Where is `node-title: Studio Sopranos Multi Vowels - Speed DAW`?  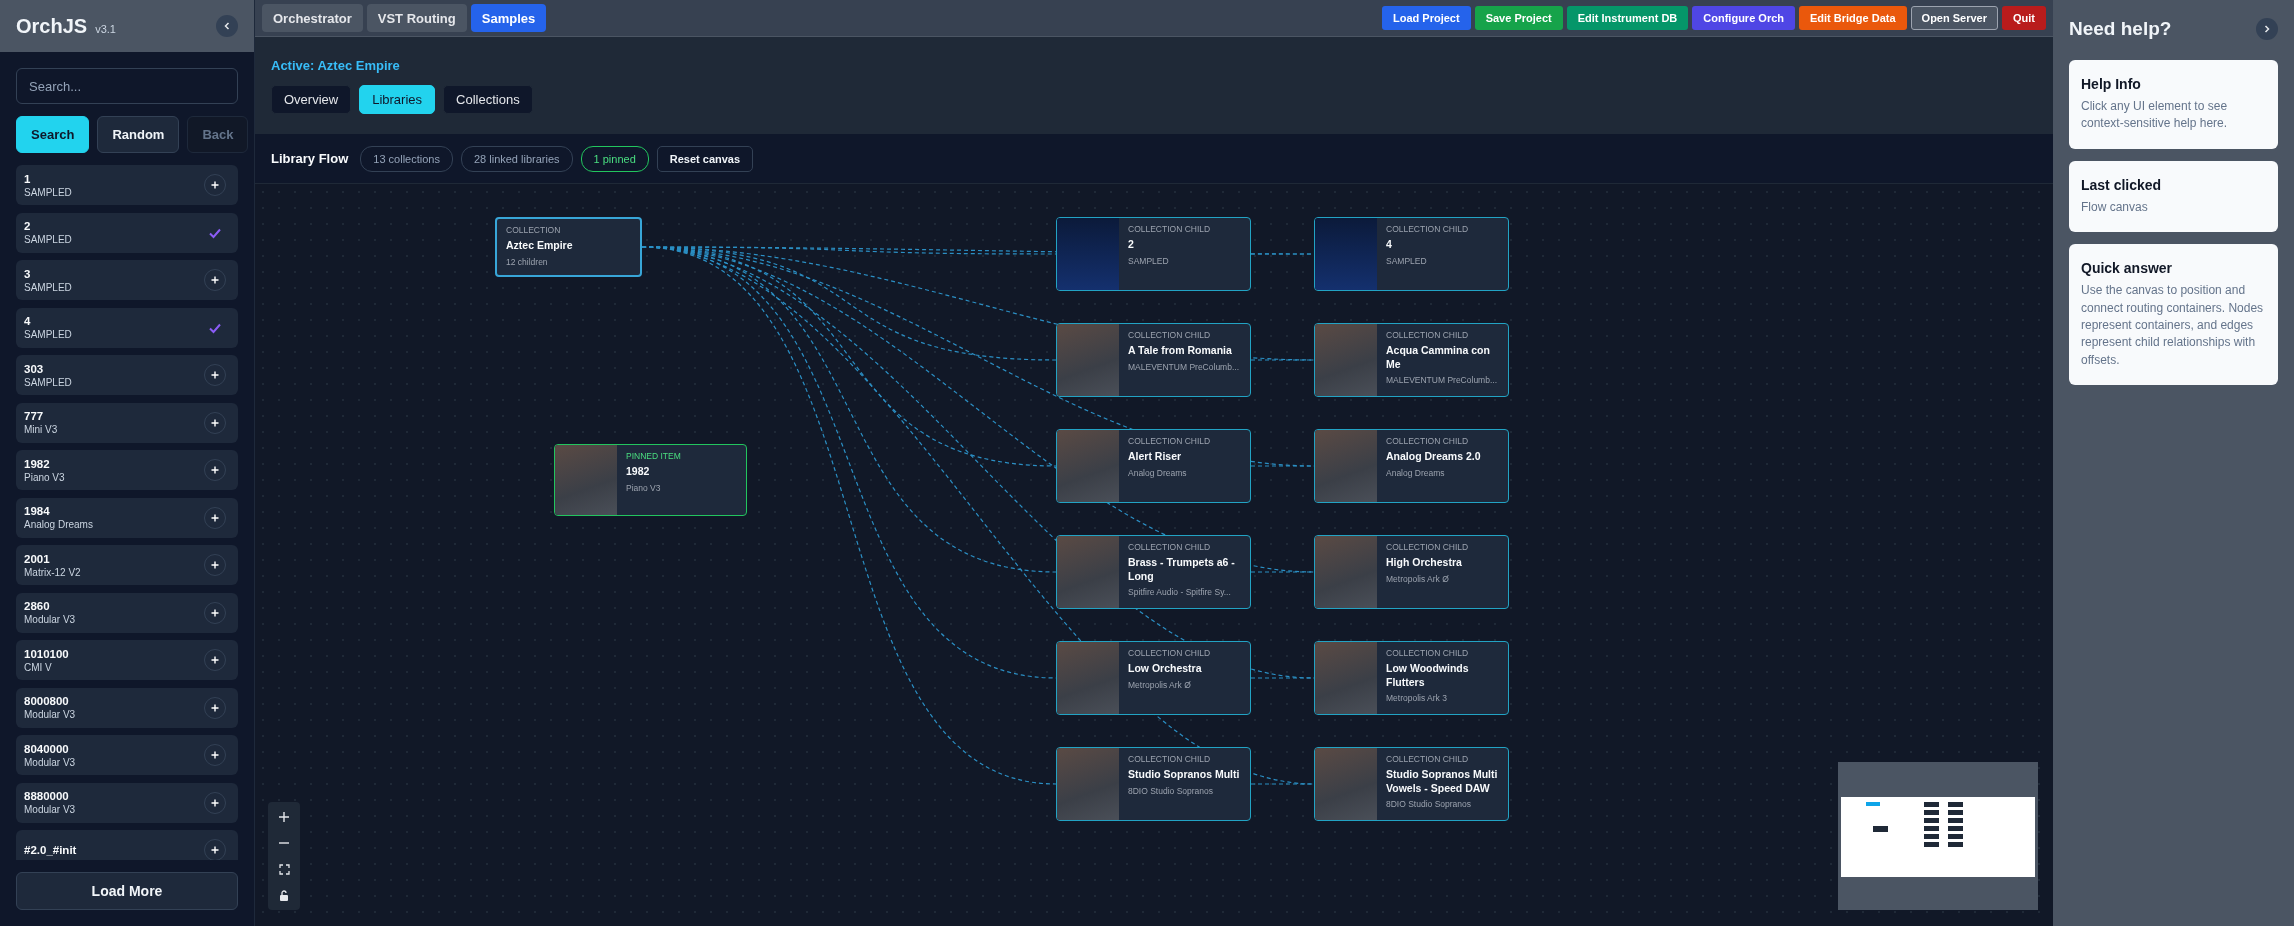 node-title: Studio Sopranos Multi Vowels - Speed DAW is located at coordinates (1442, 782).